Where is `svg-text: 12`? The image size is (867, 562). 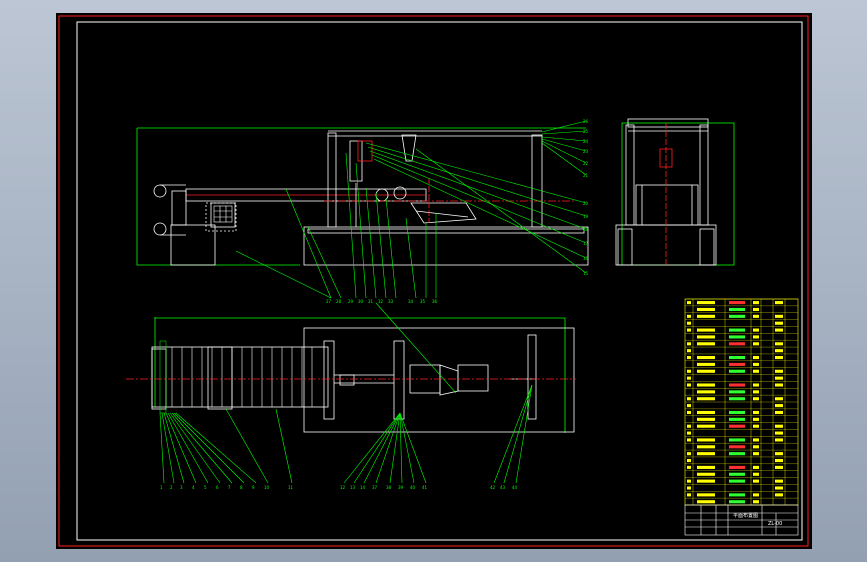
svg-text: 12 is located at coordinates (343, 487).